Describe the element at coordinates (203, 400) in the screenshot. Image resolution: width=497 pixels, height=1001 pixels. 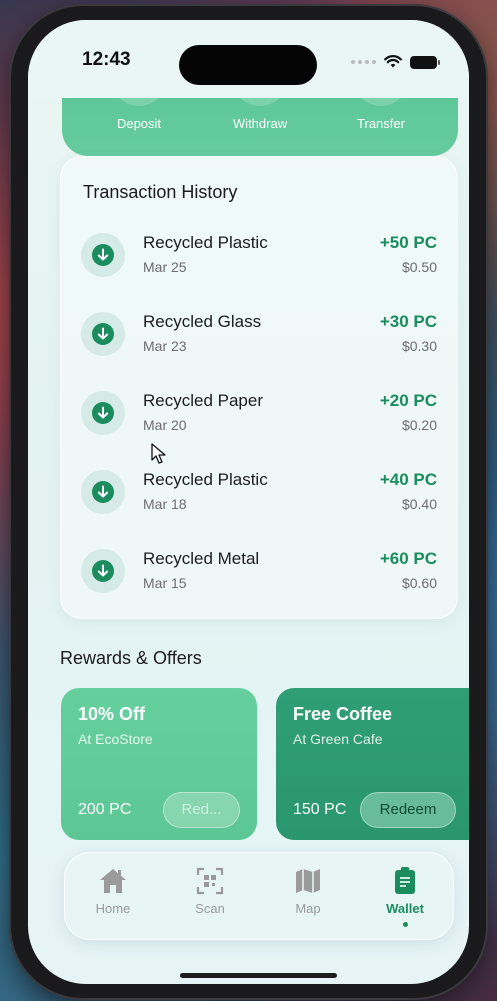
I see `transaction-name: Recycled Paper` at that location.